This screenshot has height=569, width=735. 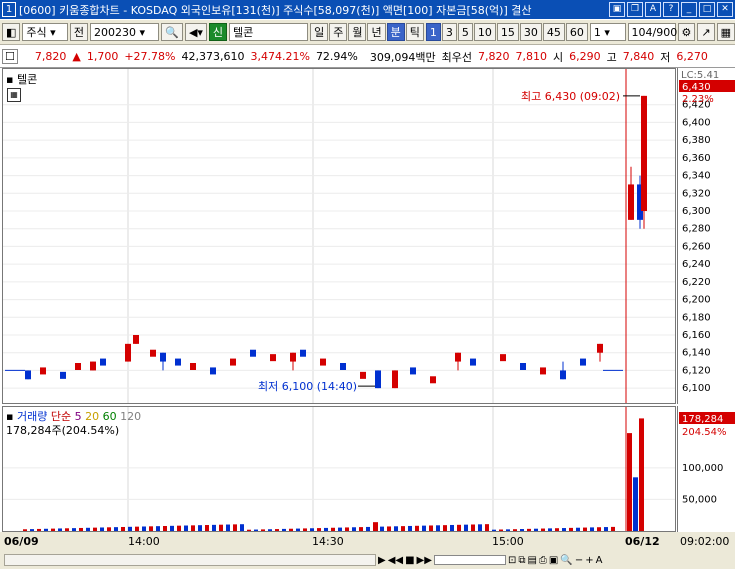 I want to click on interval-tab-4: 15, so click(x=507, y=32).